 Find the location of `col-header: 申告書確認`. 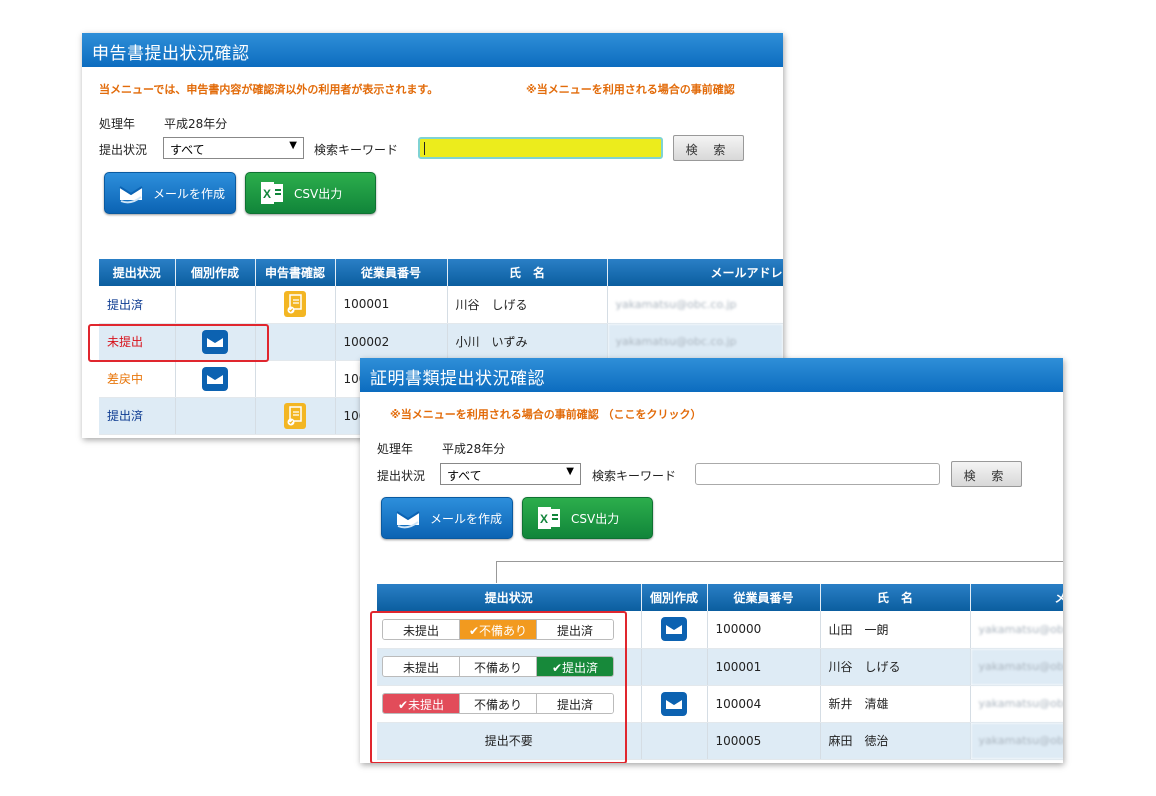

col-header: 申告書確認 is located at coordinates (295, 272).